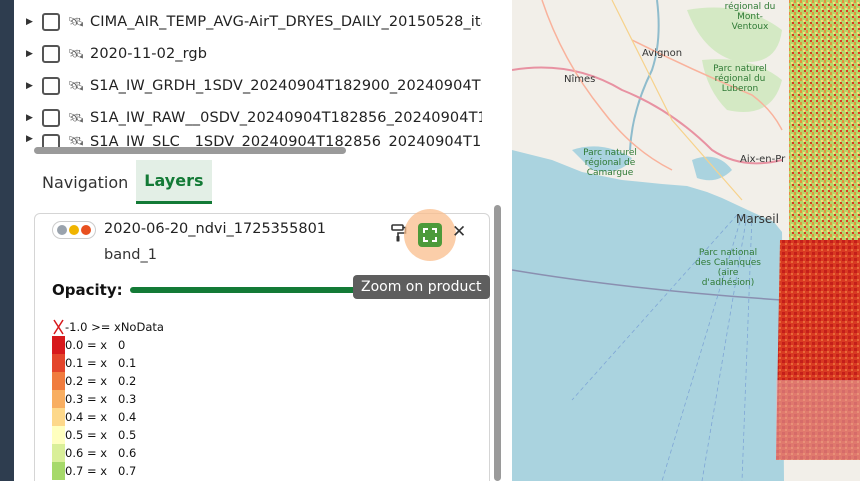  What do you see at coordinates (190, 150) in the screenshot?
I see `horizontal-scrollbar` at bounding box center [190, 150].